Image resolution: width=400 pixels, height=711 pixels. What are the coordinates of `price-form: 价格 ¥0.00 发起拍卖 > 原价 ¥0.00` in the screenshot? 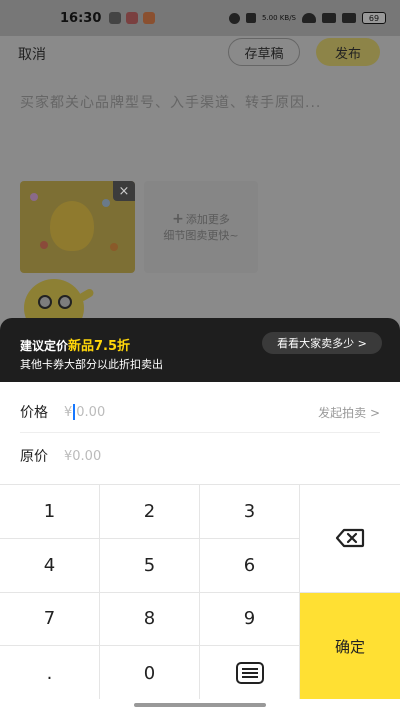 It's located at (200, 433).